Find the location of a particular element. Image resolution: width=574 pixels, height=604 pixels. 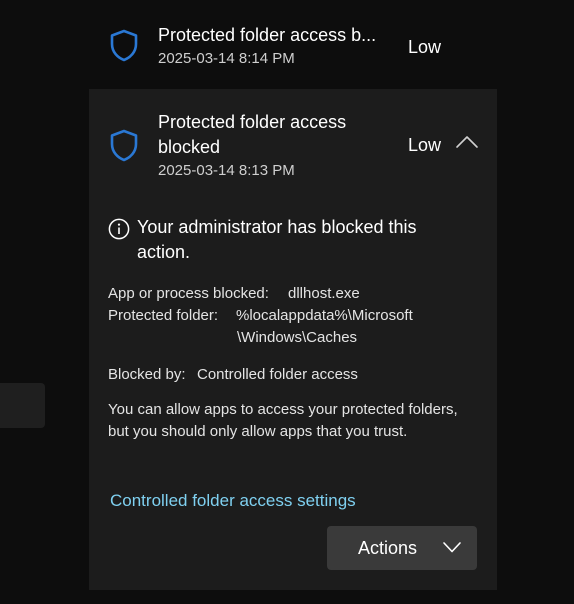

side-panel-stub is located at coordinates (22, 405).